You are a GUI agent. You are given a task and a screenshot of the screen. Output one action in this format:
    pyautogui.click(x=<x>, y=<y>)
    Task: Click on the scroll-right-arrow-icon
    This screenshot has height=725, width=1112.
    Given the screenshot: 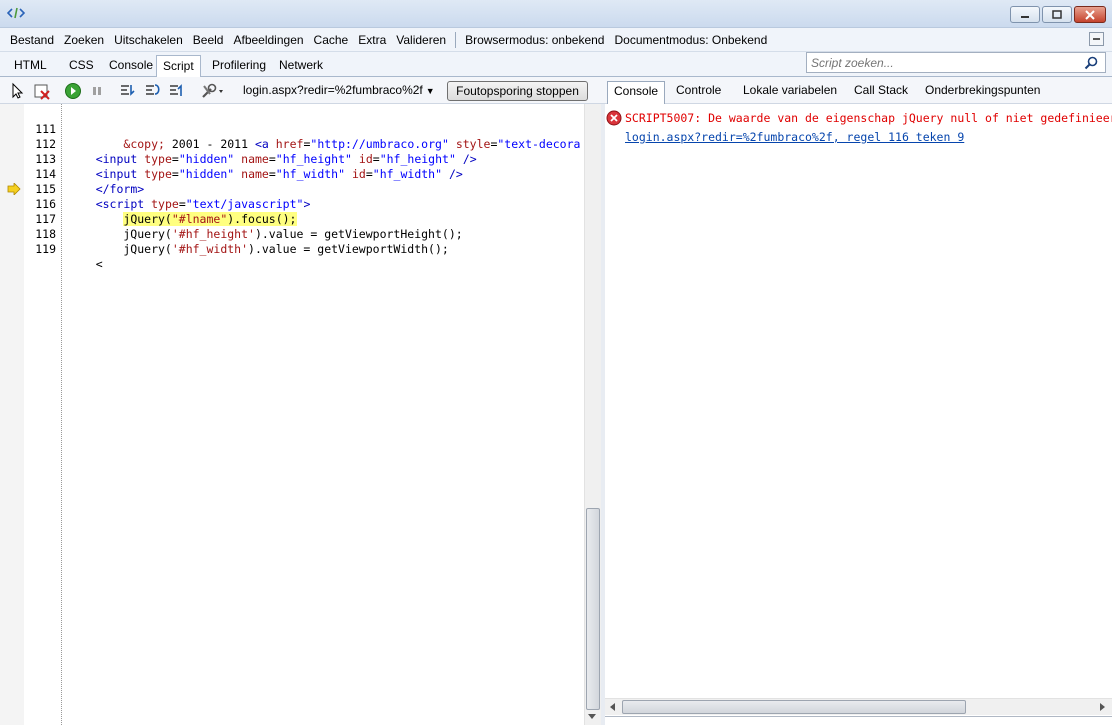 What is the action you would take?
    pyautogui.click(x=1102, y=707)
    